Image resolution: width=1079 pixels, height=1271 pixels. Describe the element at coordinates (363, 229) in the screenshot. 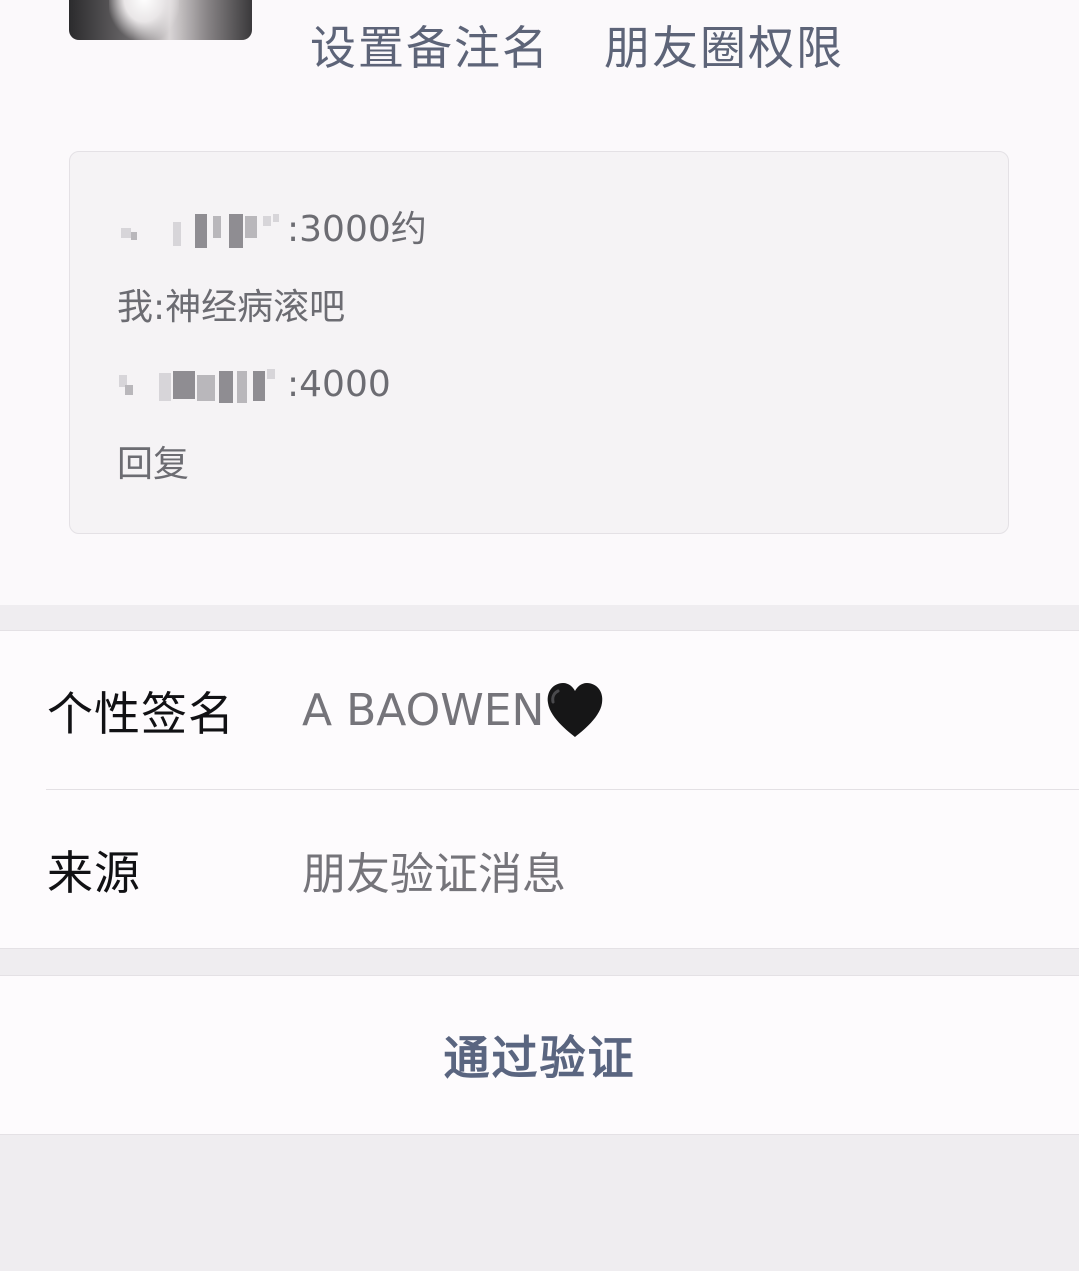

I see `message-text: 3000约` at that location.